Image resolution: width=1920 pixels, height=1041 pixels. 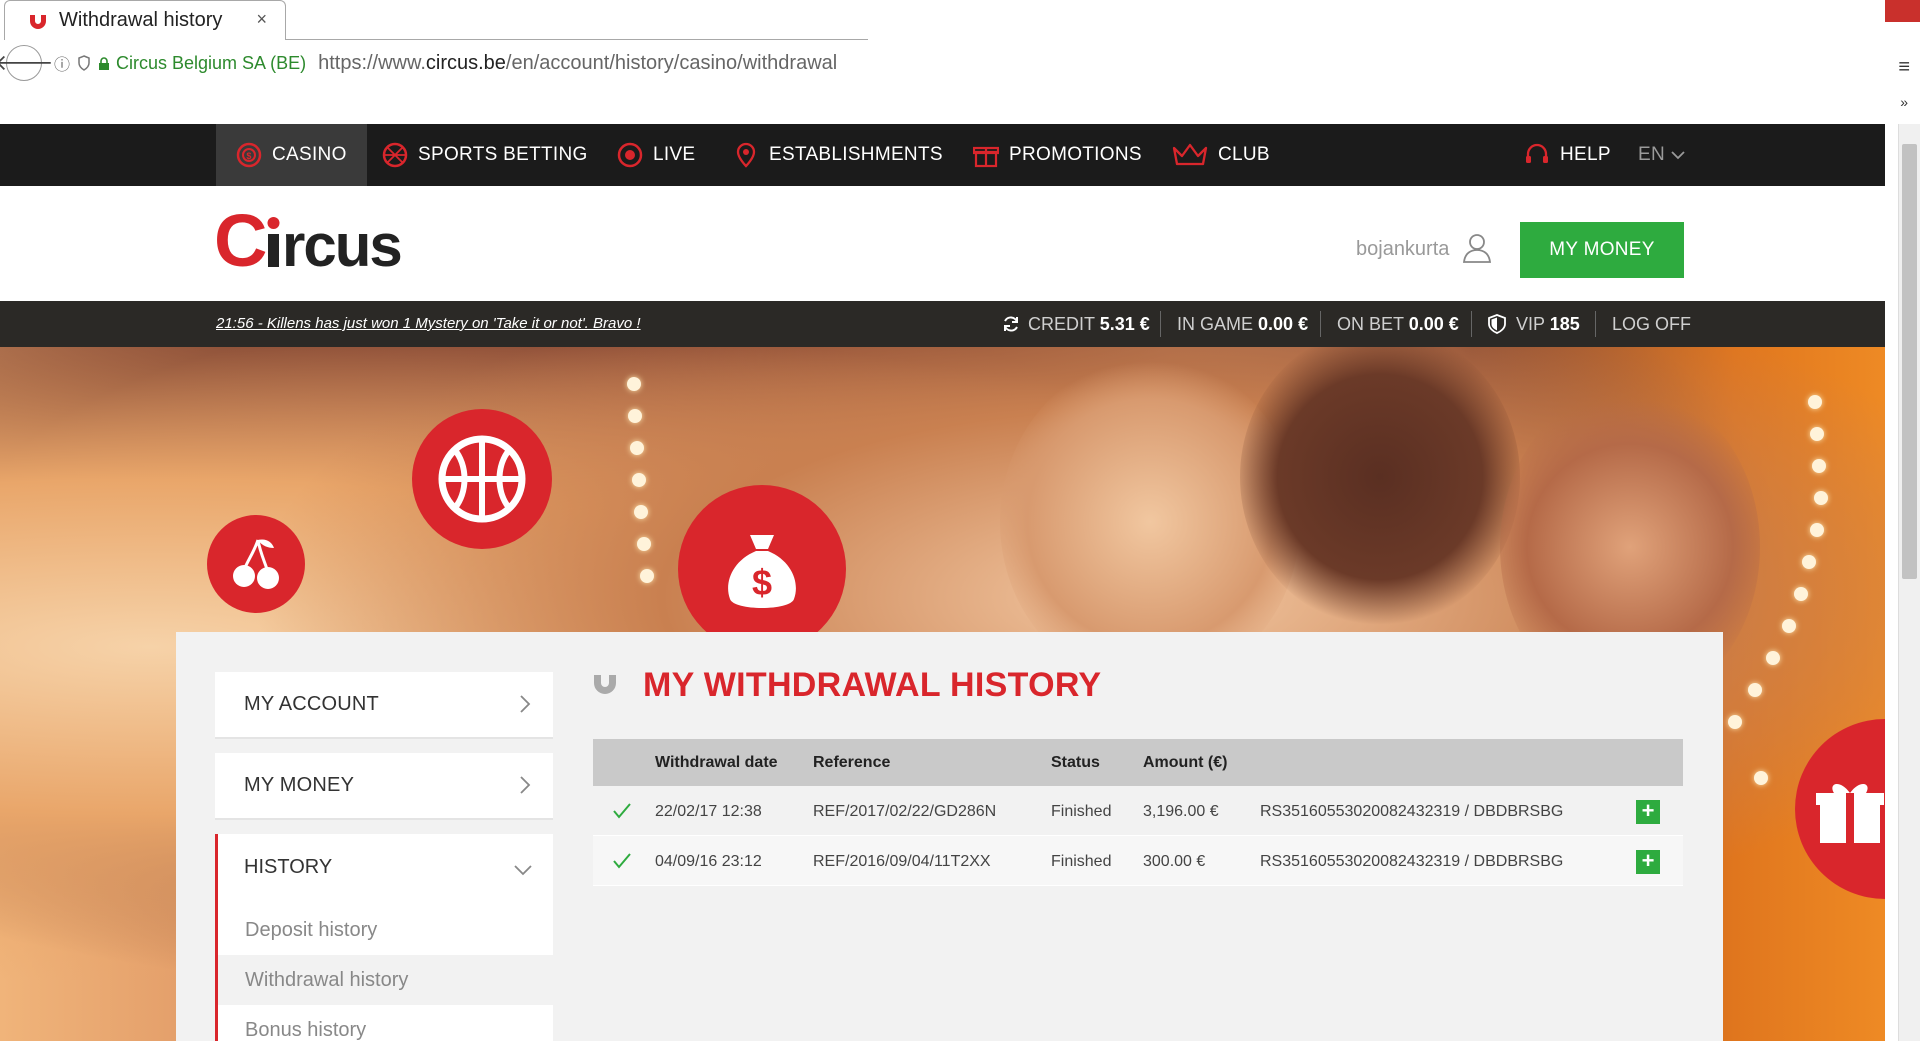 What do you see at coordinates (249, 155) in the screenshot?
I see `casino-chip-icon: $` at bounding box center [249, 155].